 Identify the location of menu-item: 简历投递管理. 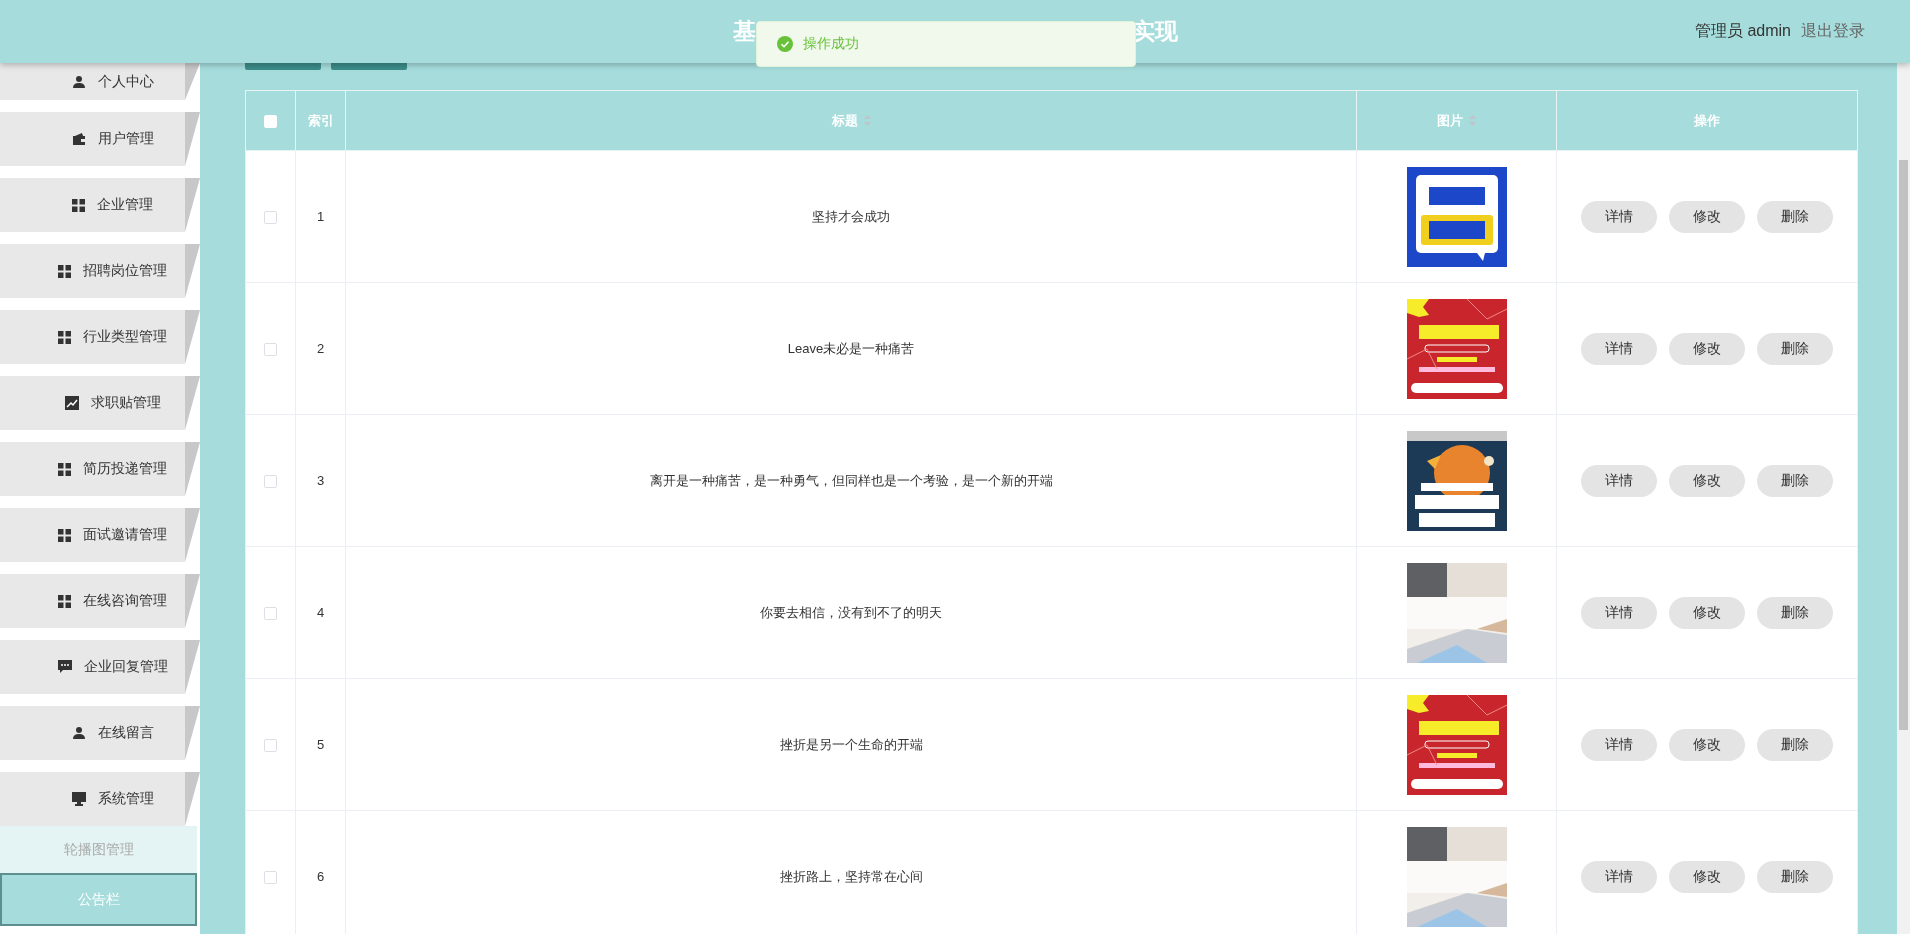
(100, 469).